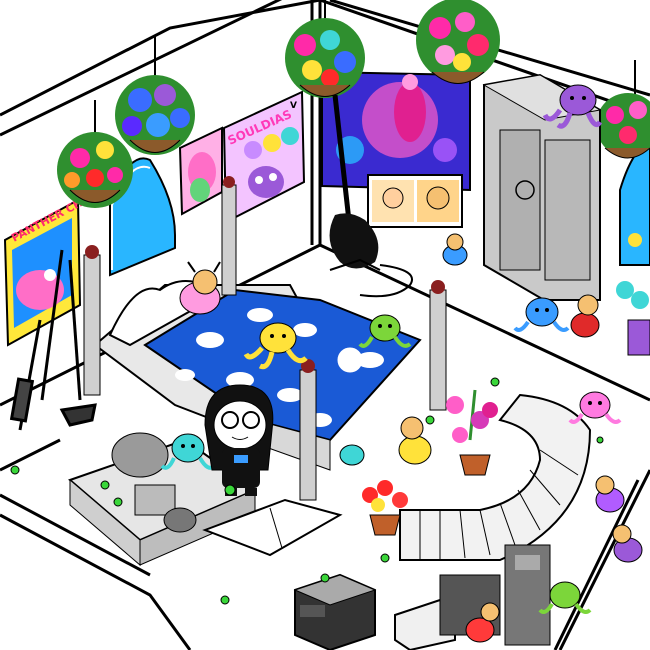  I want to click on octopus-plush-blue, so click(541, 314).